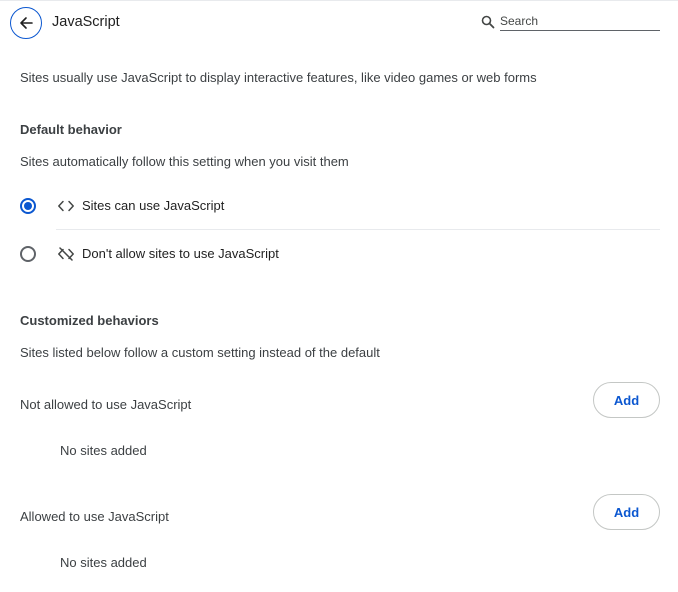  What do you see at coordinates (106, 404) in the screenshot?
I see `not-allowed-list-title: Not allowed to use JavaScript` at bounding box center [106, 404].